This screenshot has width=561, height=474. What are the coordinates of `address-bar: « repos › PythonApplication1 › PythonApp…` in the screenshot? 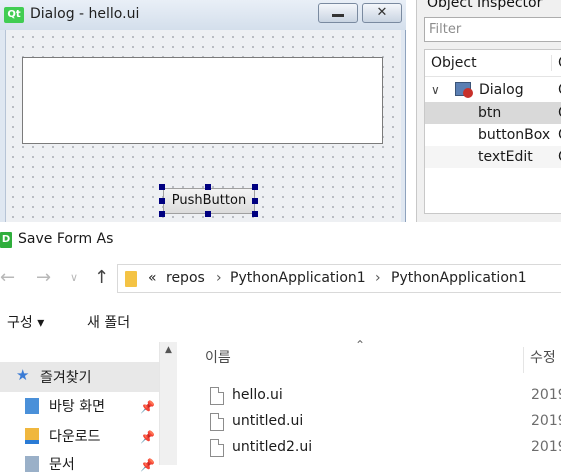 It's located at (339, 278).